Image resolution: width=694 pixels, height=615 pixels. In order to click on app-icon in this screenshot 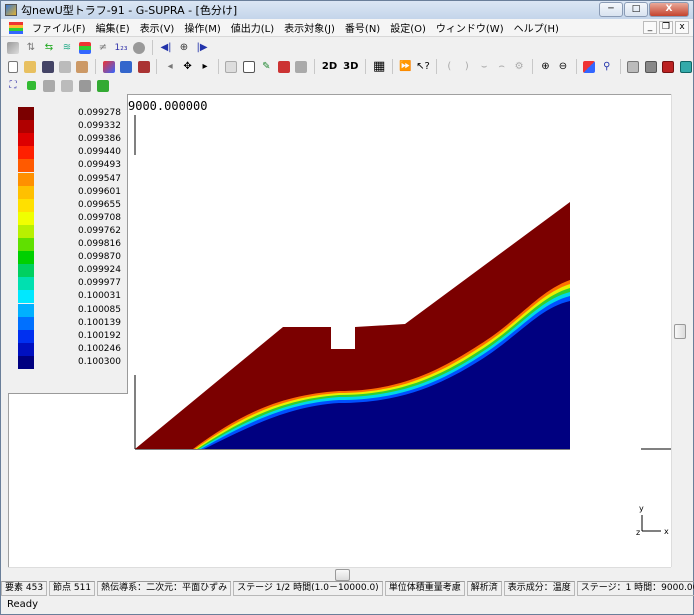, I will do `click(11, 10)`.